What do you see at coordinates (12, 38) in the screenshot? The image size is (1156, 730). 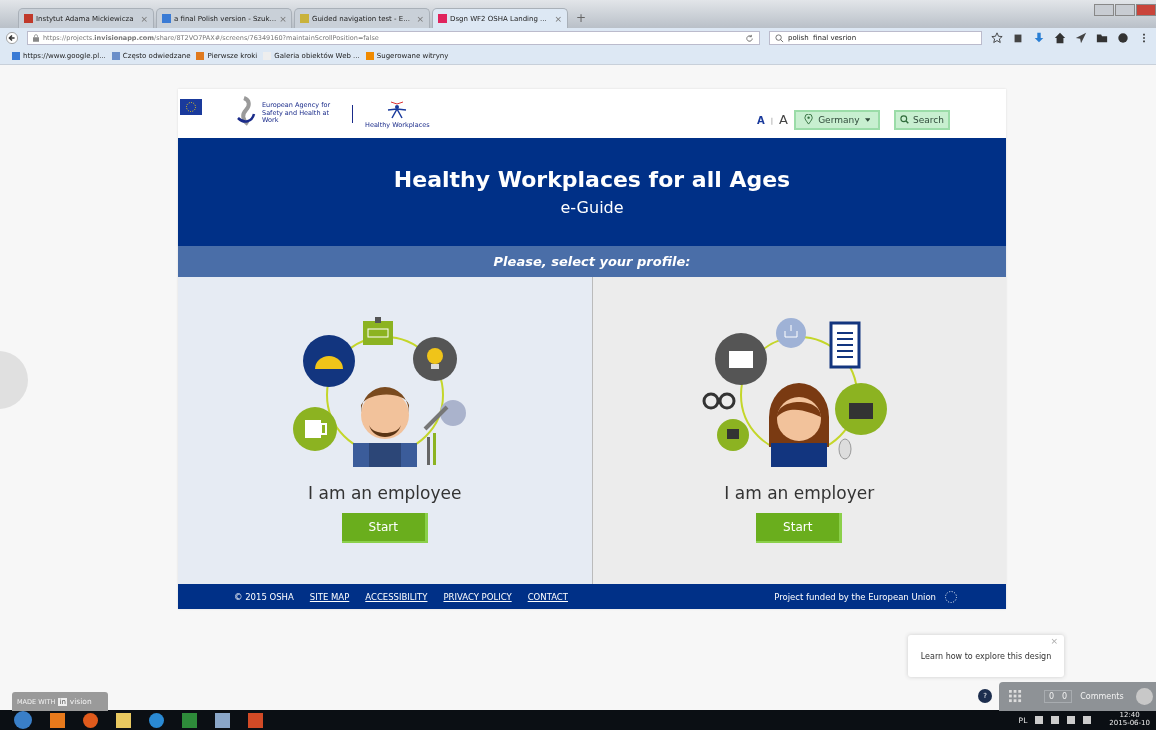 I see `back-icon` at bounding box center [12, 38].